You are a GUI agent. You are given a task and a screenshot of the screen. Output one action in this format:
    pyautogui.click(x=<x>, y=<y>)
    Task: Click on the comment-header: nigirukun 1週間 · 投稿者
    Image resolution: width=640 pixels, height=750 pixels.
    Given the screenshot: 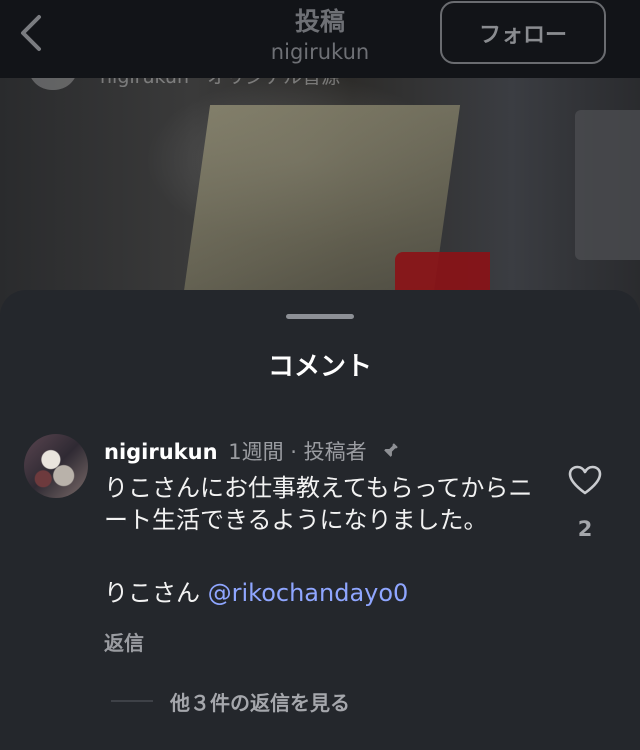 What is the action you would take?
    pyautogui.click(x=252, y=451)
    